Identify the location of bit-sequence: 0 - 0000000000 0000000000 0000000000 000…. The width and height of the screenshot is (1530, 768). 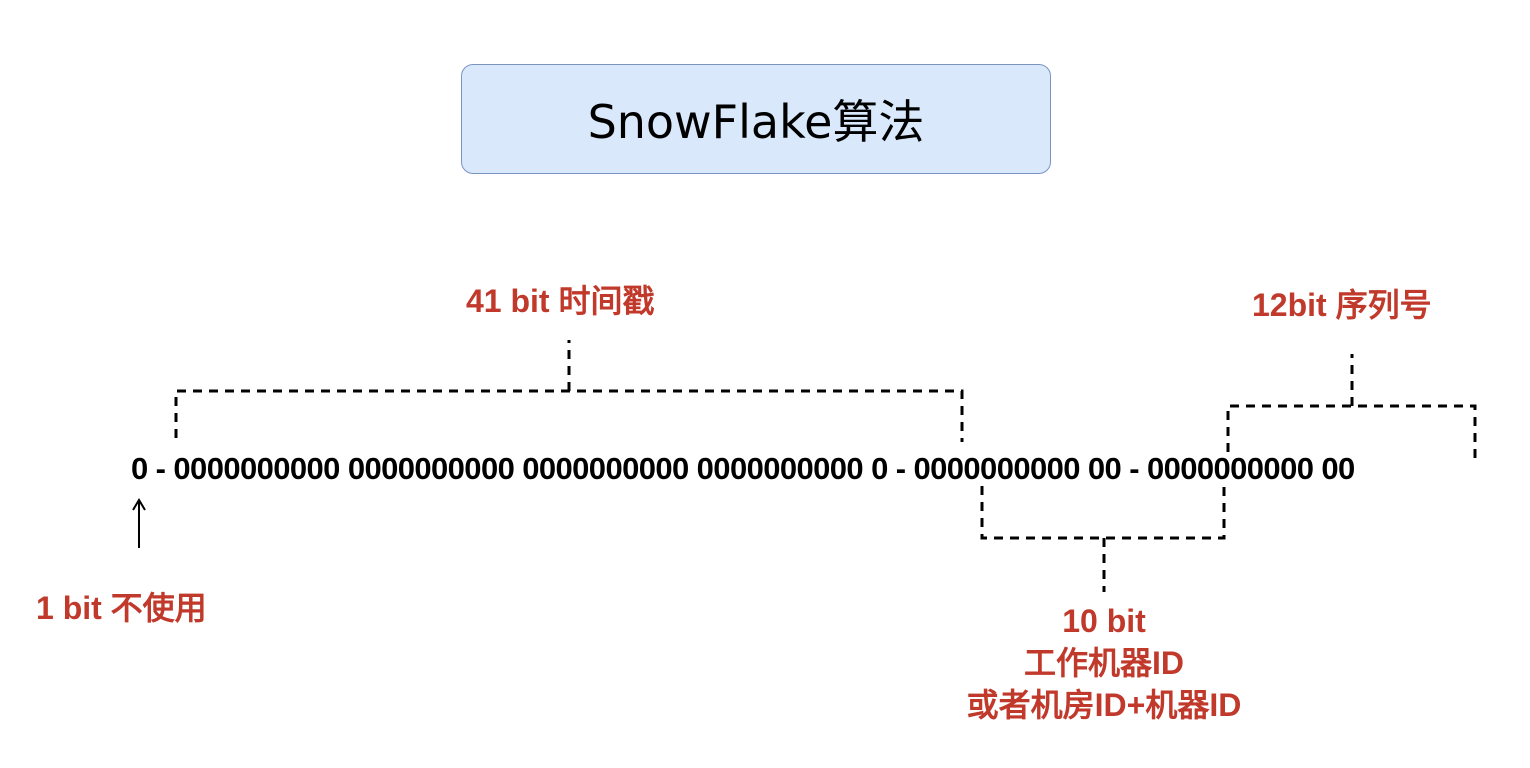
(806, 469).